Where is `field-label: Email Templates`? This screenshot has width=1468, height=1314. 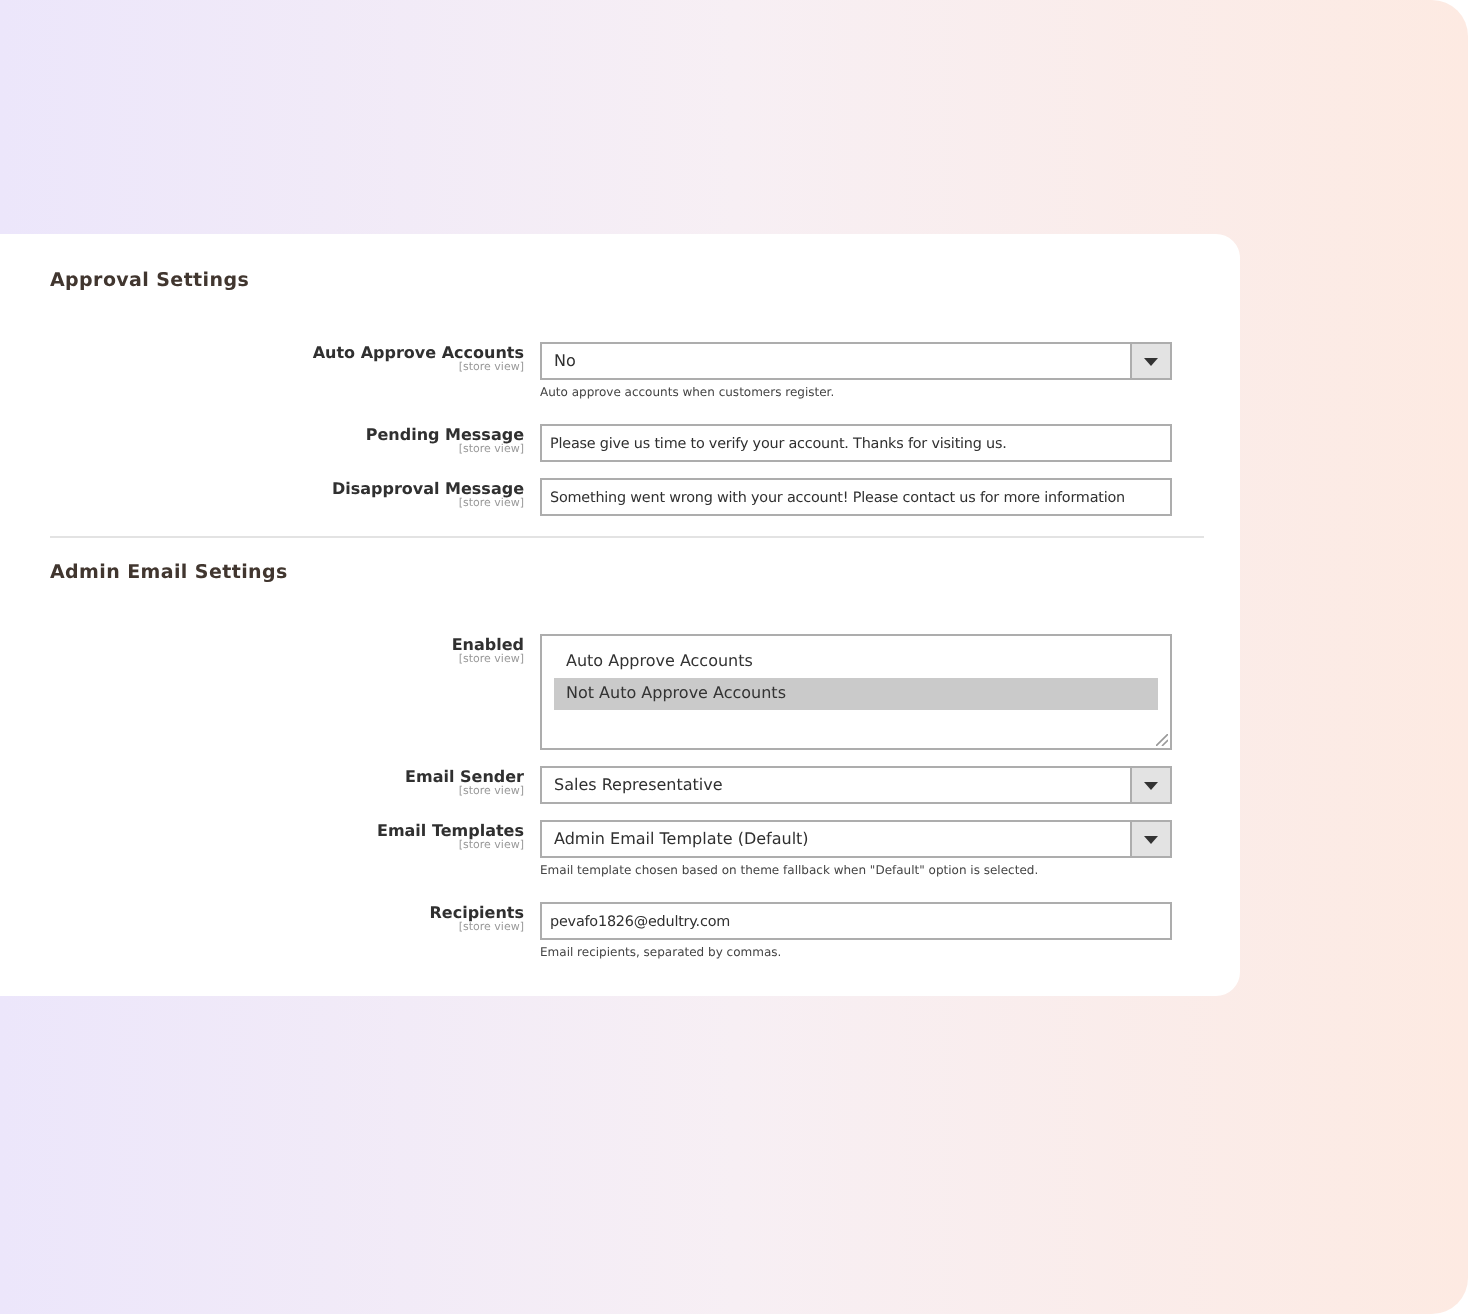 field-label: Email Templates is located at coordinates (450, 831).